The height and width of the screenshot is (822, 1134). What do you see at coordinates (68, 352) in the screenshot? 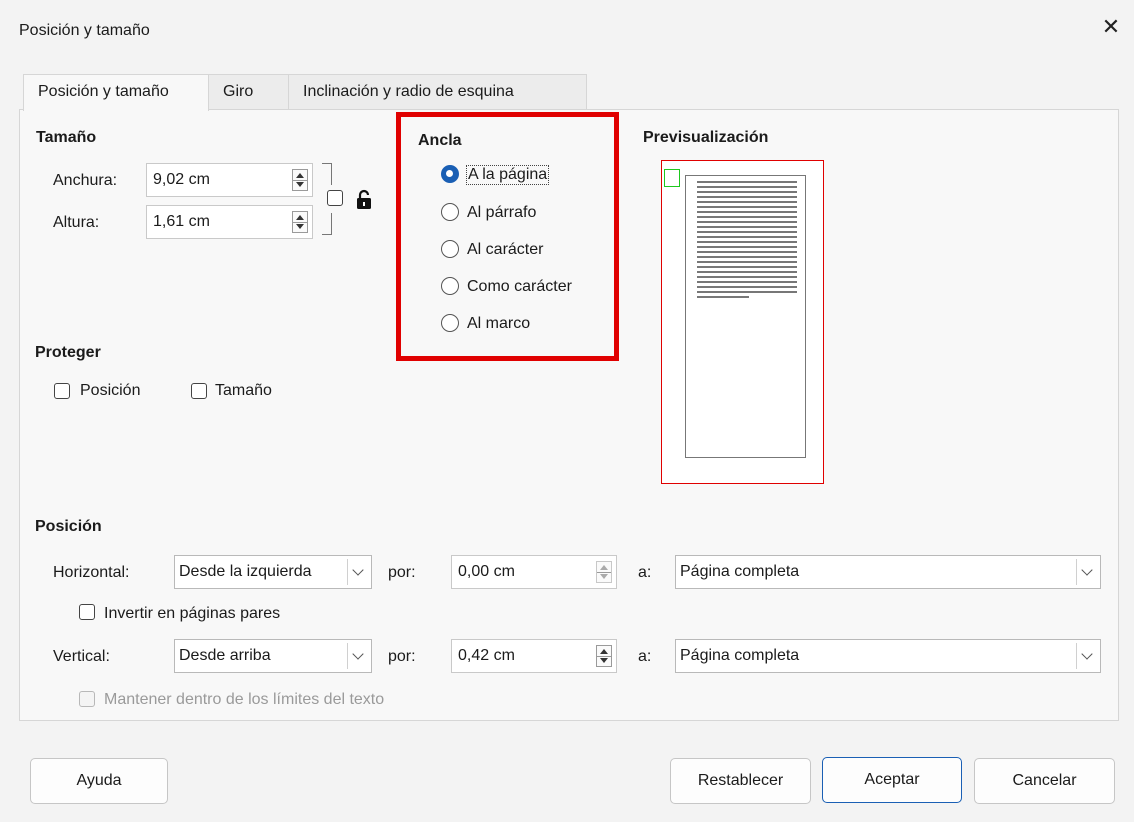
I see `protect-heading: Proteger` at bounding box center [68, 352].